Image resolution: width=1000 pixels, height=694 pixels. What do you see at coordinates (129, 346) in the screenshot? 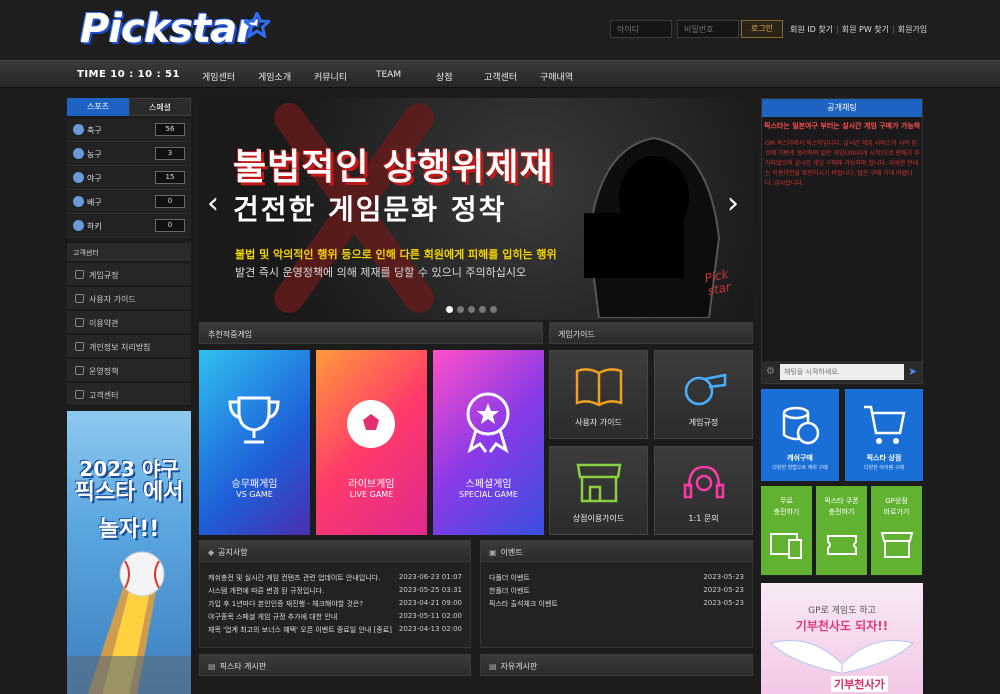
I see `cs-item-privacy: 개인정보 처리방침` at bounding box center [129, 346].